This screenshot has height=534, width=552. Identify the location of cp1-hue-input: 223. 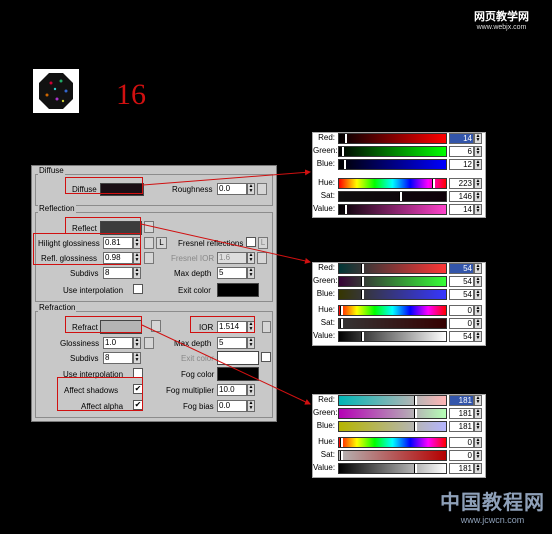
(461, 183).